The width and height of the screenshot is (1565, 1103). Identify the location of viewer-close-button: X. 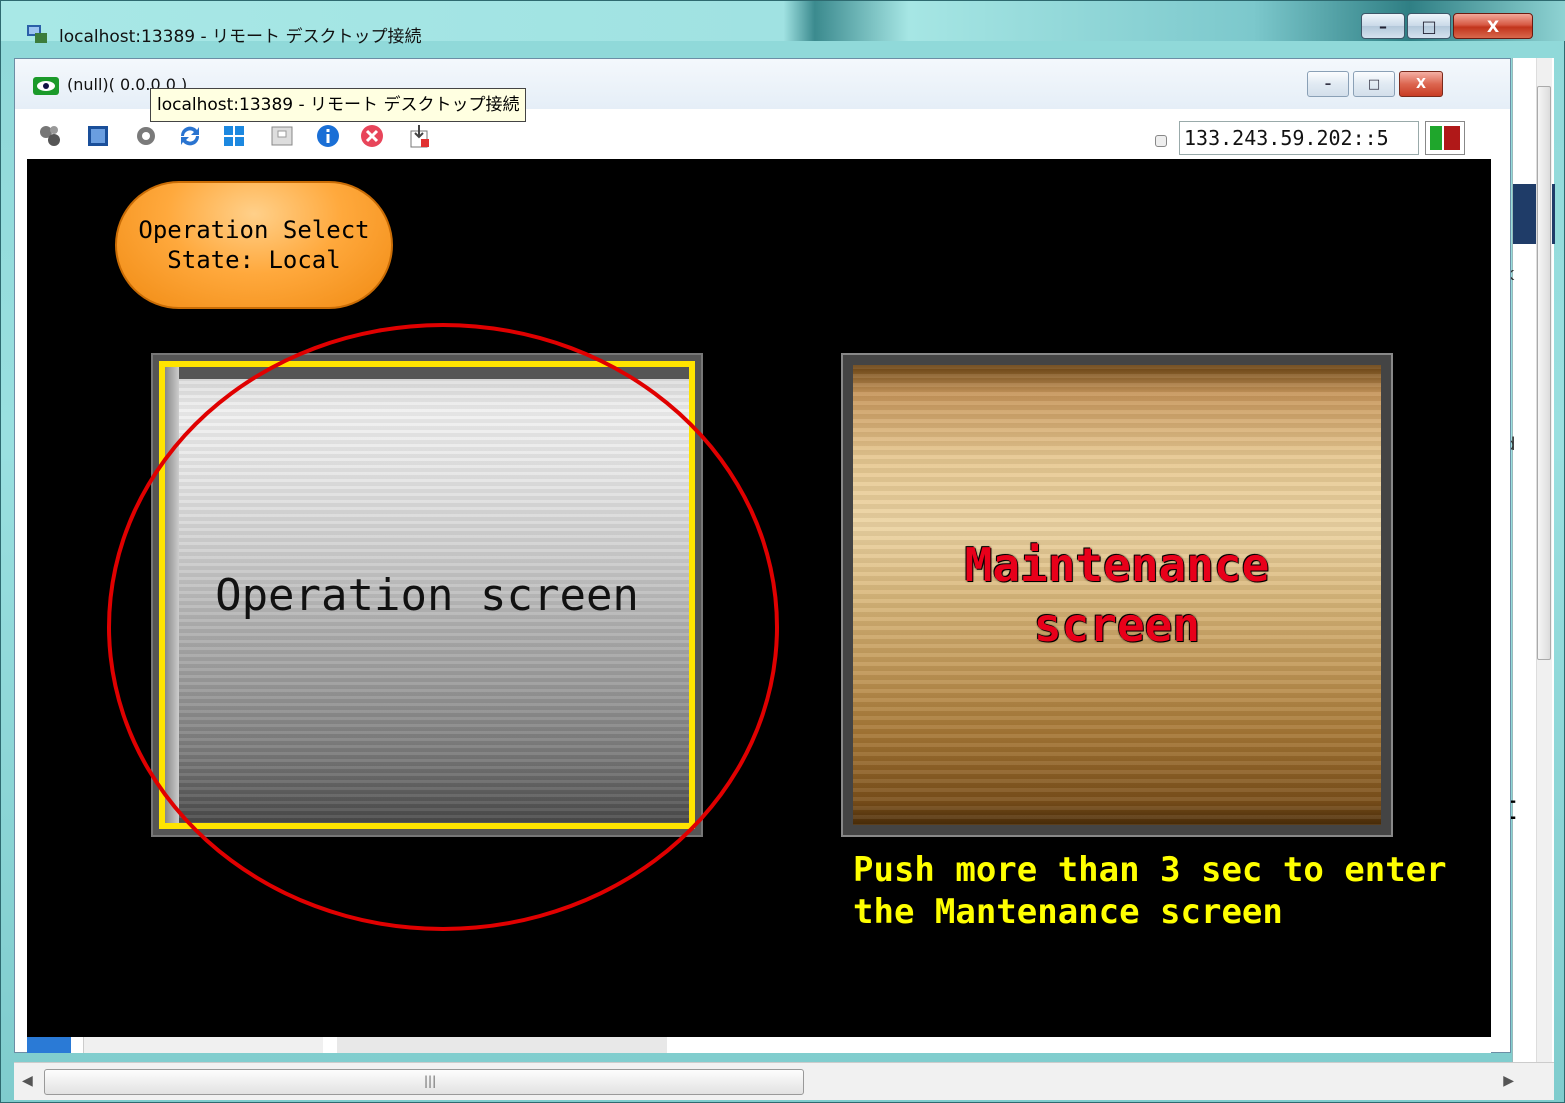
(1421, 84).